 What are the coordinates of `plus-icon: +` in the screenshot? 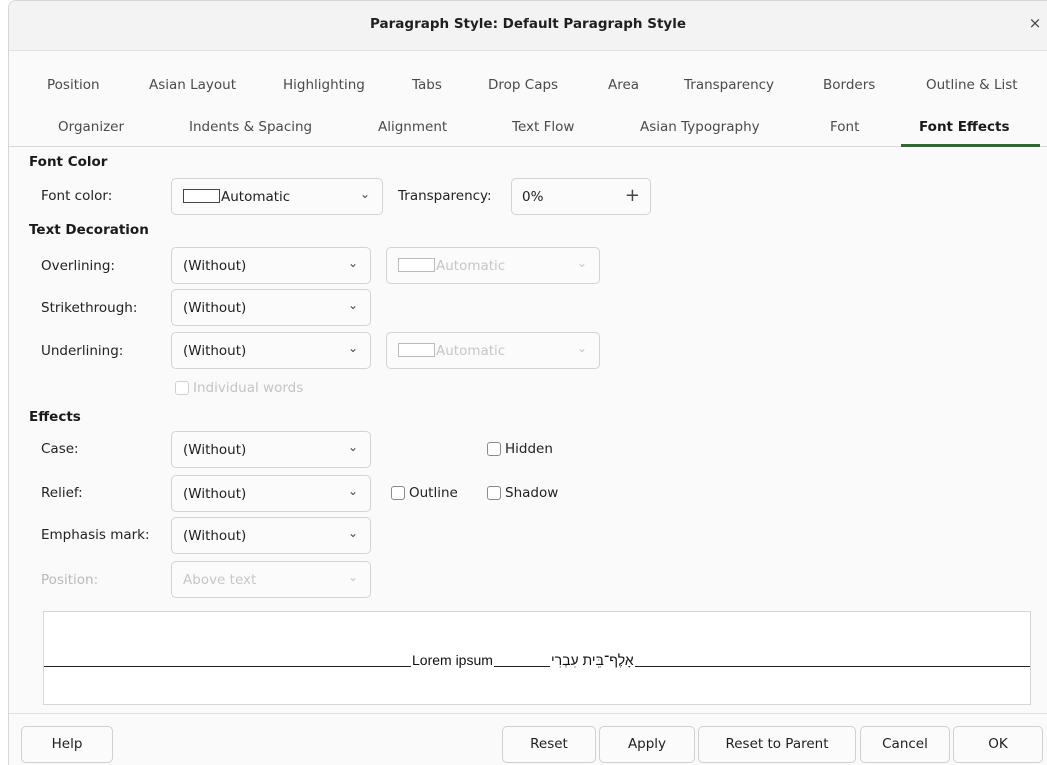 It's located at (632, 195).